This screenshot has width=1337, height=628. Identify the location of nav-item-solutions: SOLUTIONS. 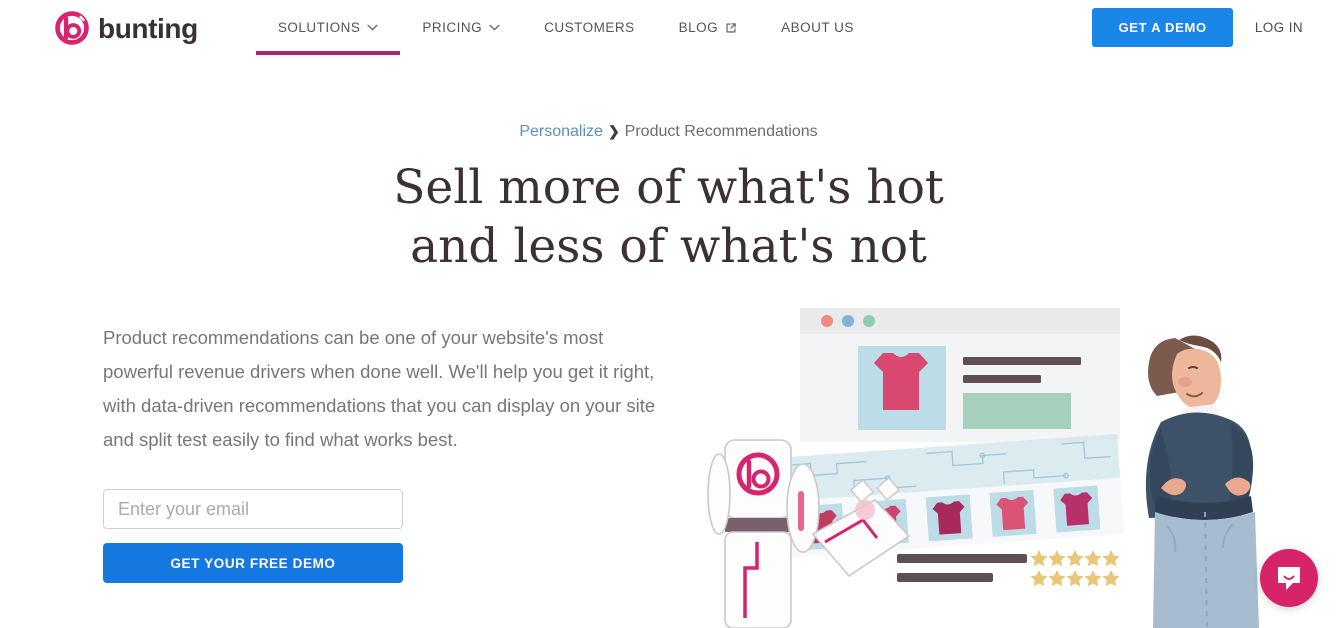
(328, 27).